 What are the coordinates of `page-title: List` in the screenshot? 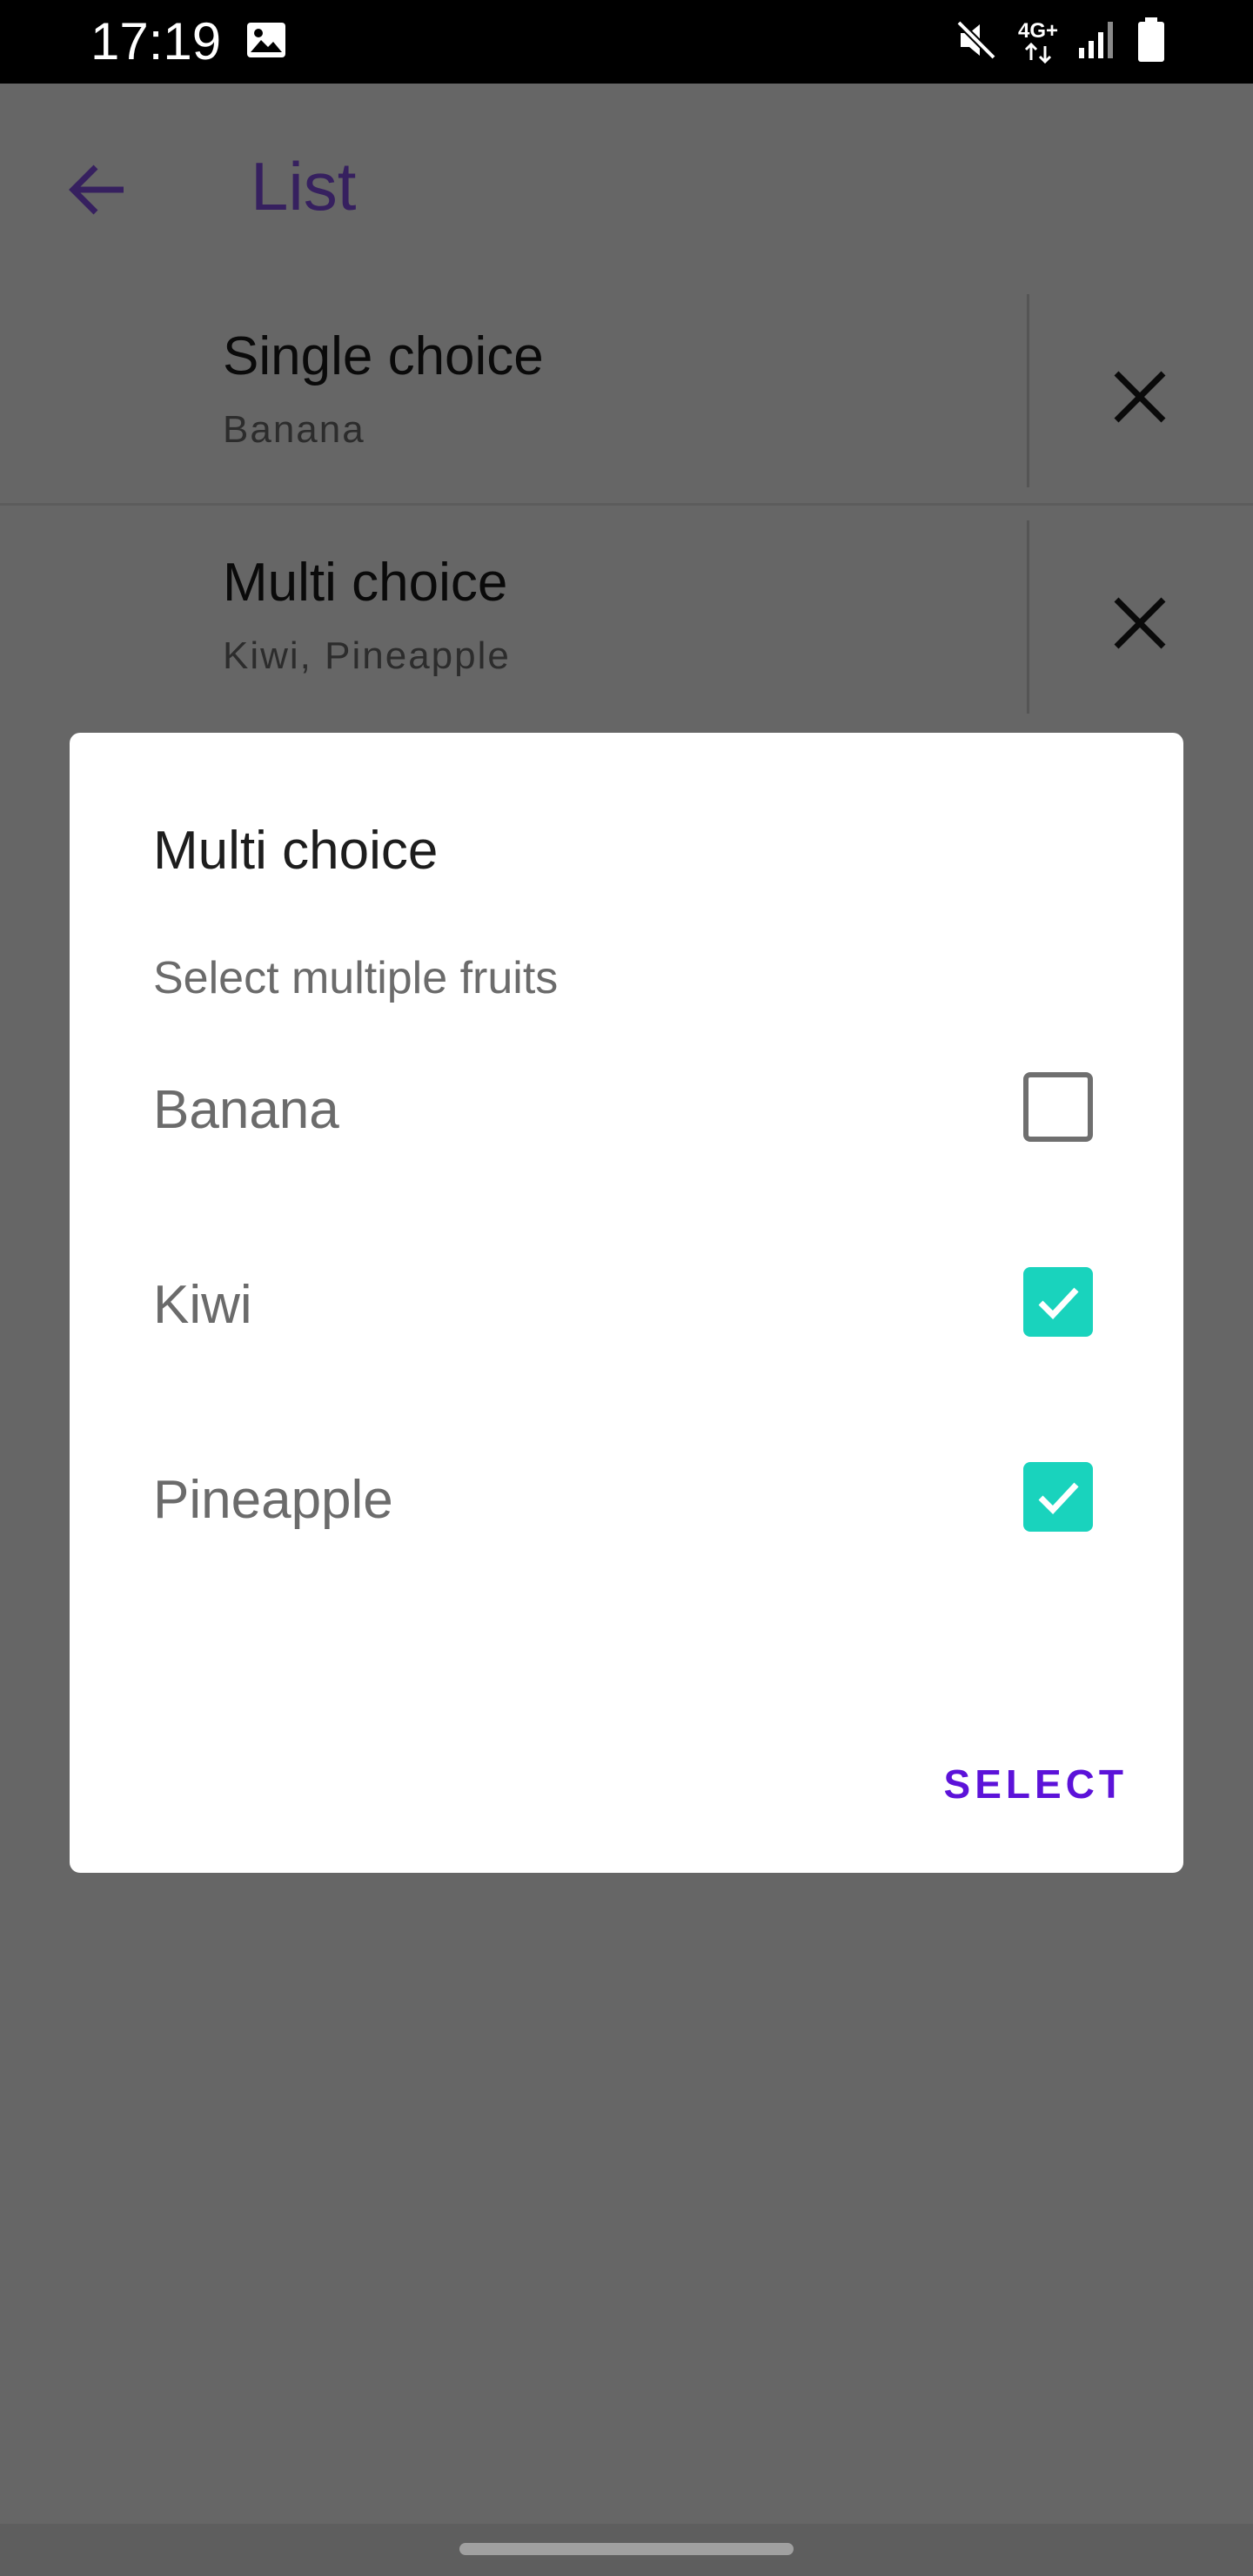 It's located at (304, 186).